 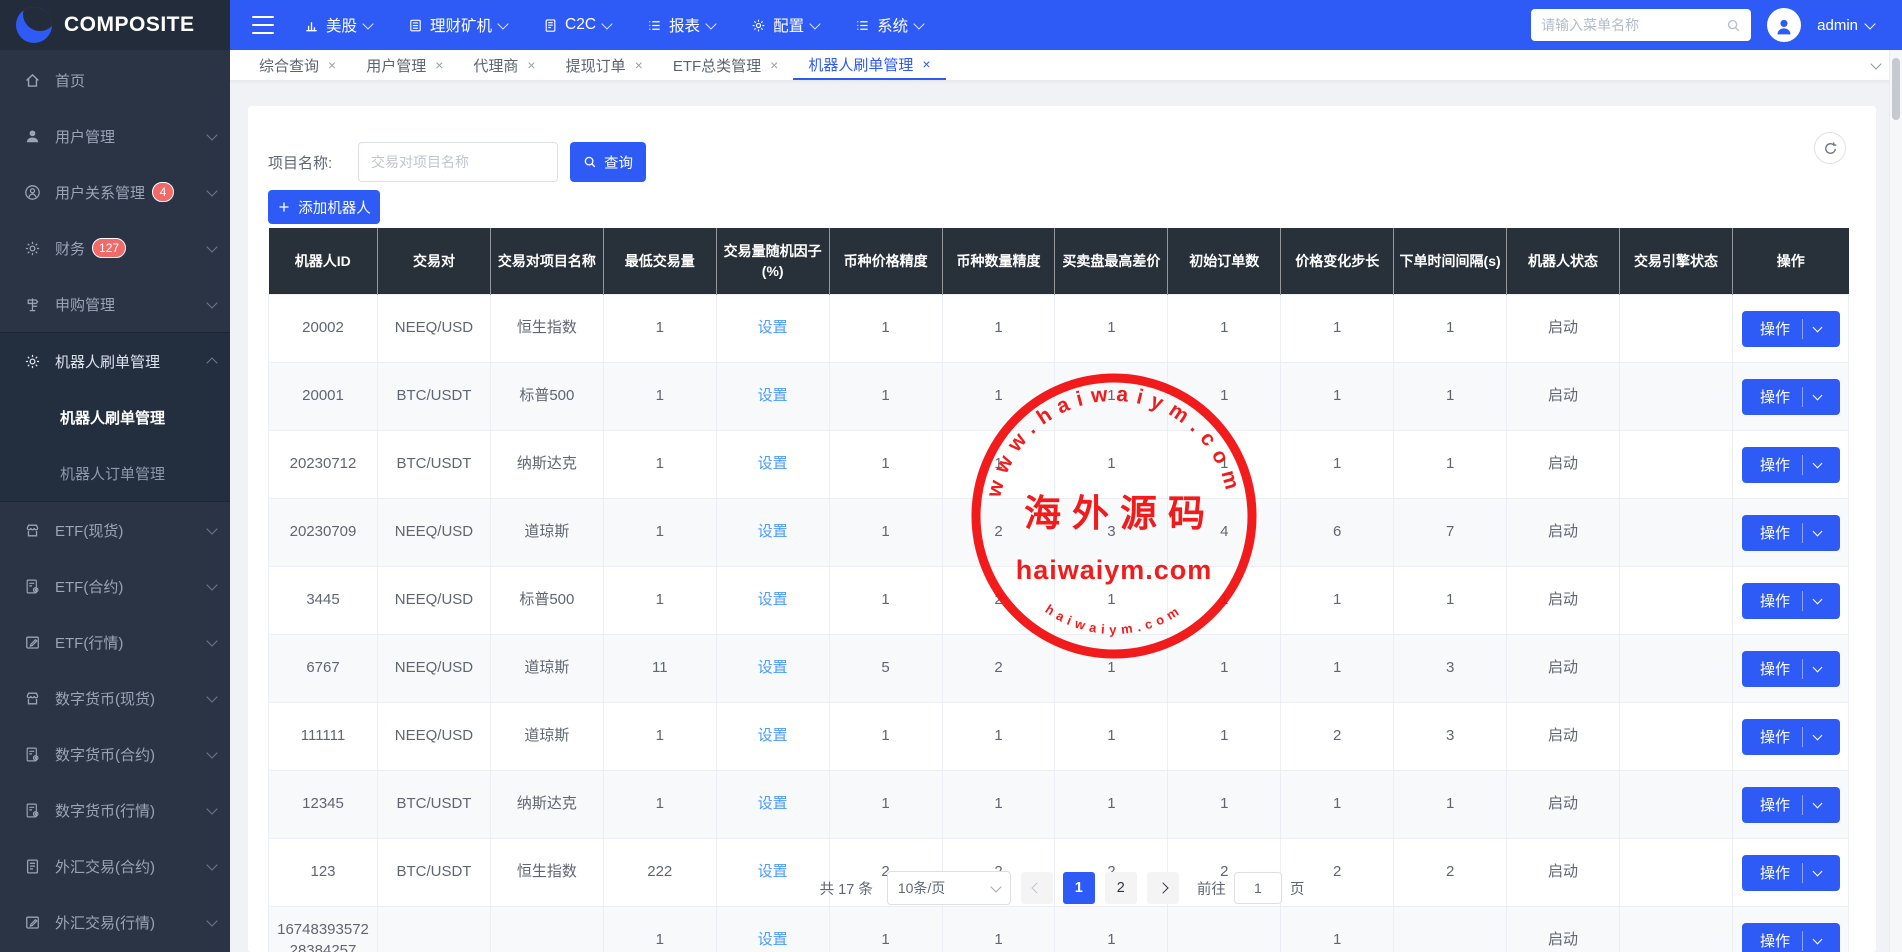 I want to click on sidebar-item-首页: 首页, so click(x=115, y=80).